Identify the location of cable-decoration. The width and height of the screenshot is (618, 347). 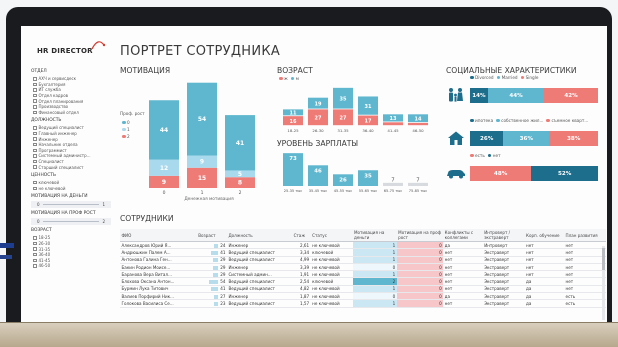
(7, 245).